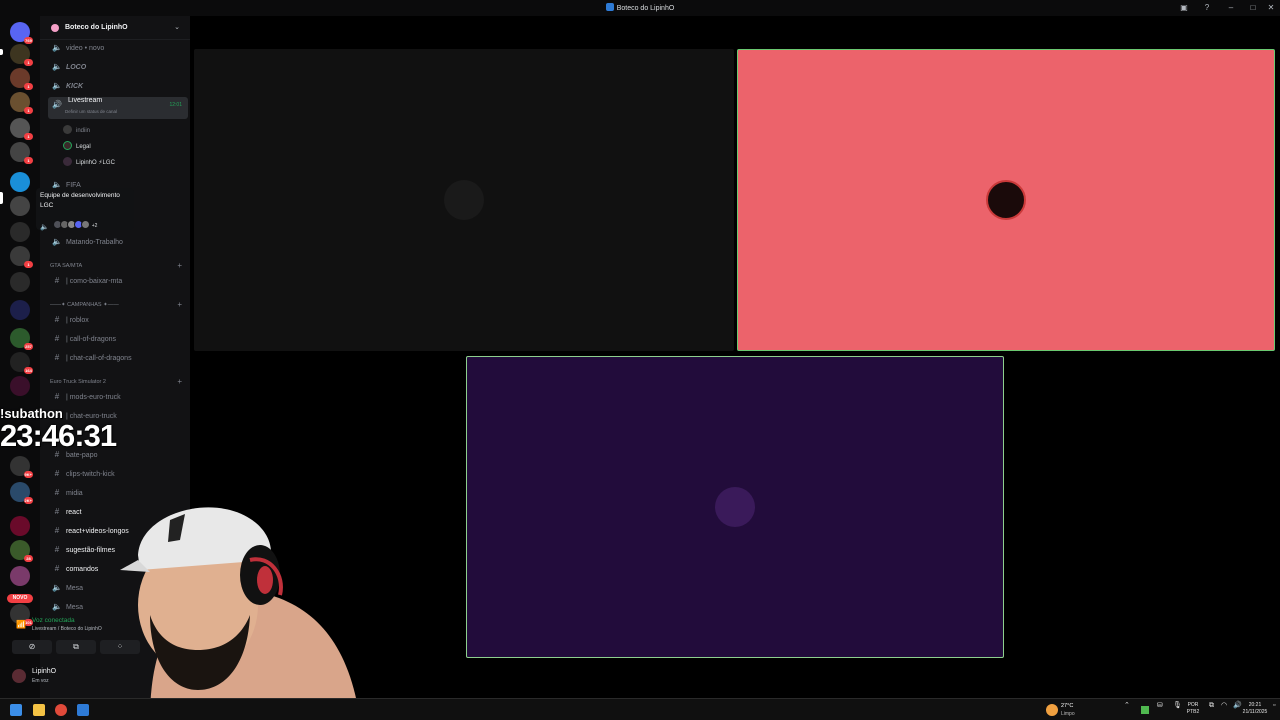 Image resolution: width=1280 pixels, height=720 pixels. I want to click on voice-user: indiin, so click(76, 131).